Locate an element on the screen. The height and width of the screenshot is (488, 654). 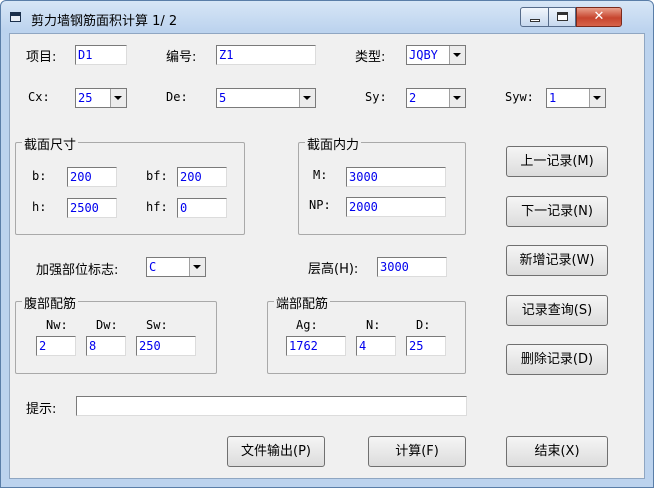
project-label: 项目: is located at coordinates (41, 57).